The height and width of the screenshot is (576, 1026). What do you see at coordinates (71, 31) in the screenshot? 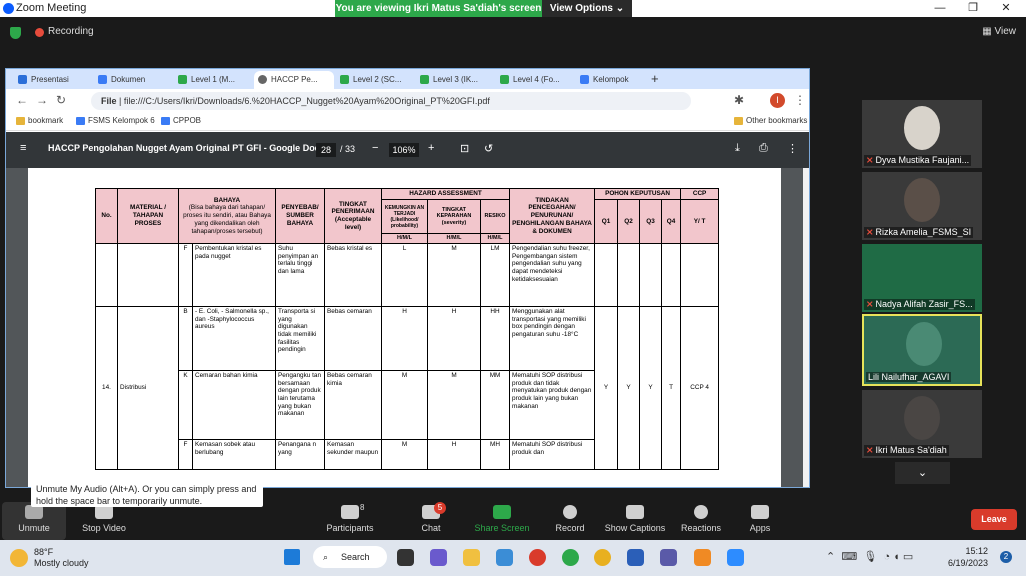
I see `recording-label: Recording` at bounding box center [71, 31].